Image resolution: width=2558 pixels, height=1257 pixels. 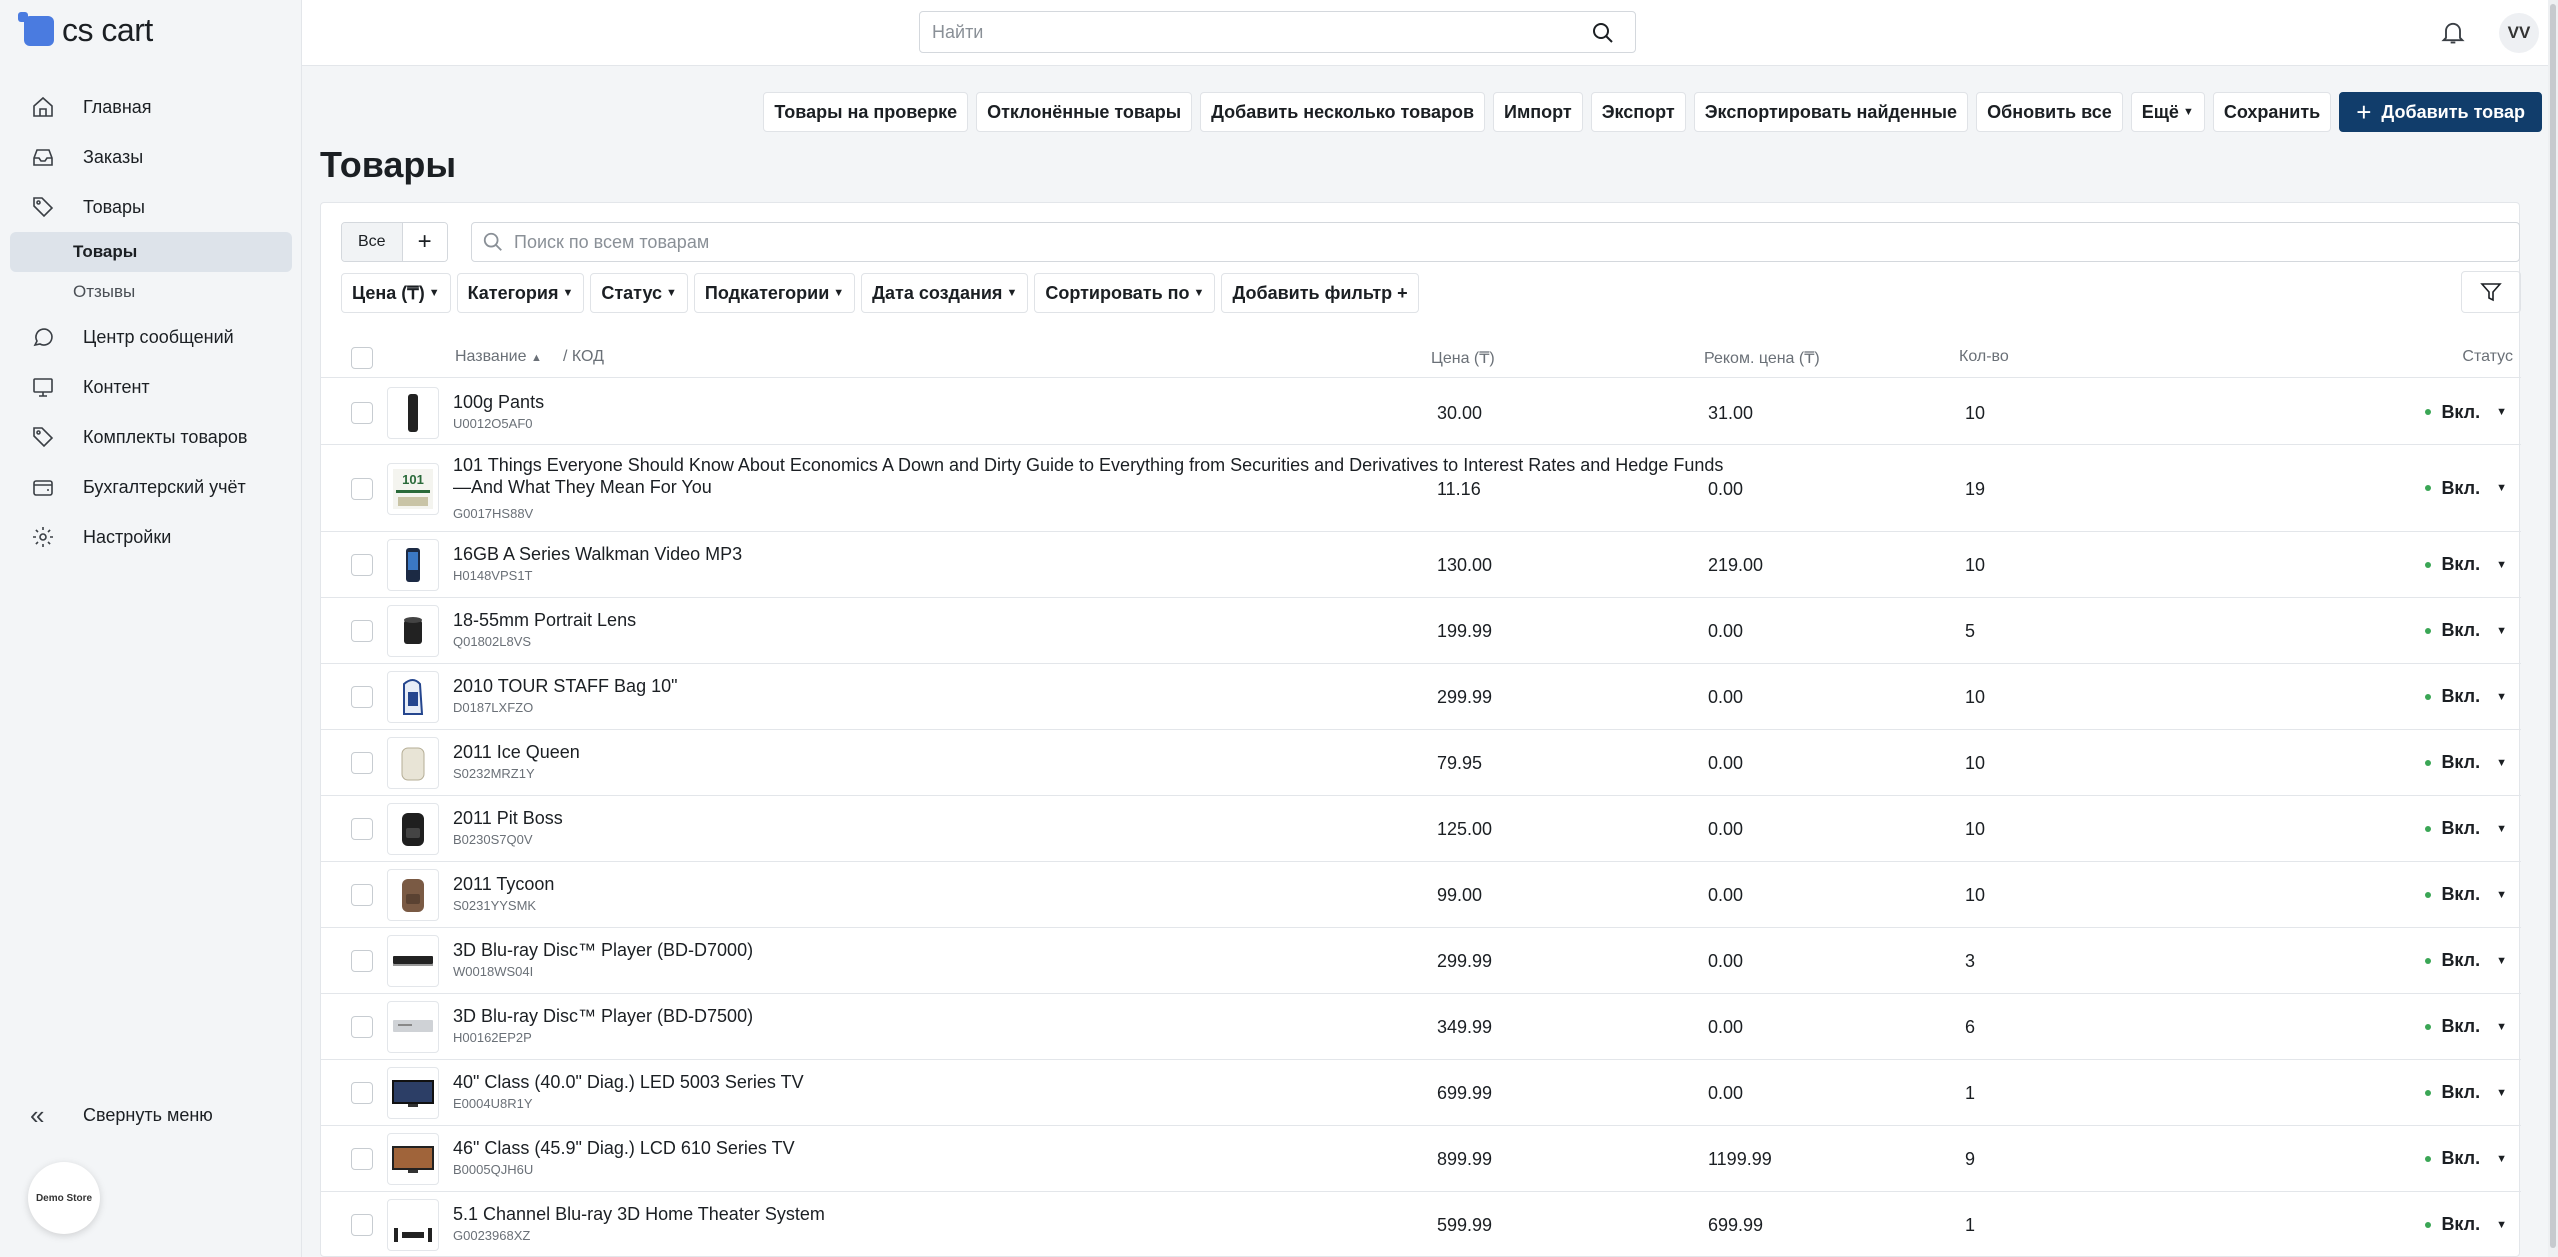 I want to click on product-price: 699.99, so click(x=1464, y=1093).